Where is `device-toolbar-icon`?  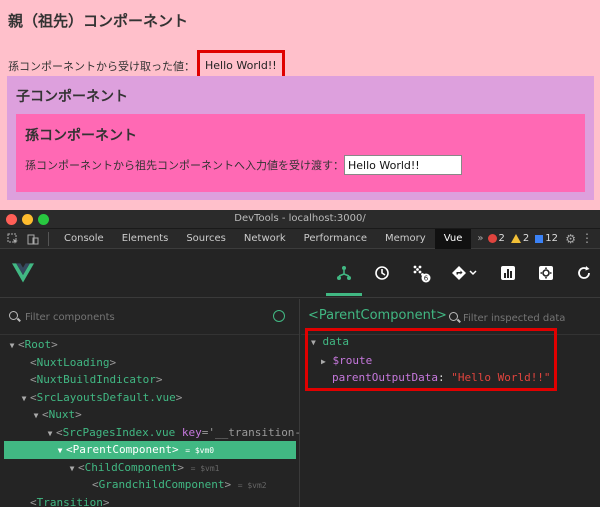
device-toolbar-icon is located at coordinates (33, 239).